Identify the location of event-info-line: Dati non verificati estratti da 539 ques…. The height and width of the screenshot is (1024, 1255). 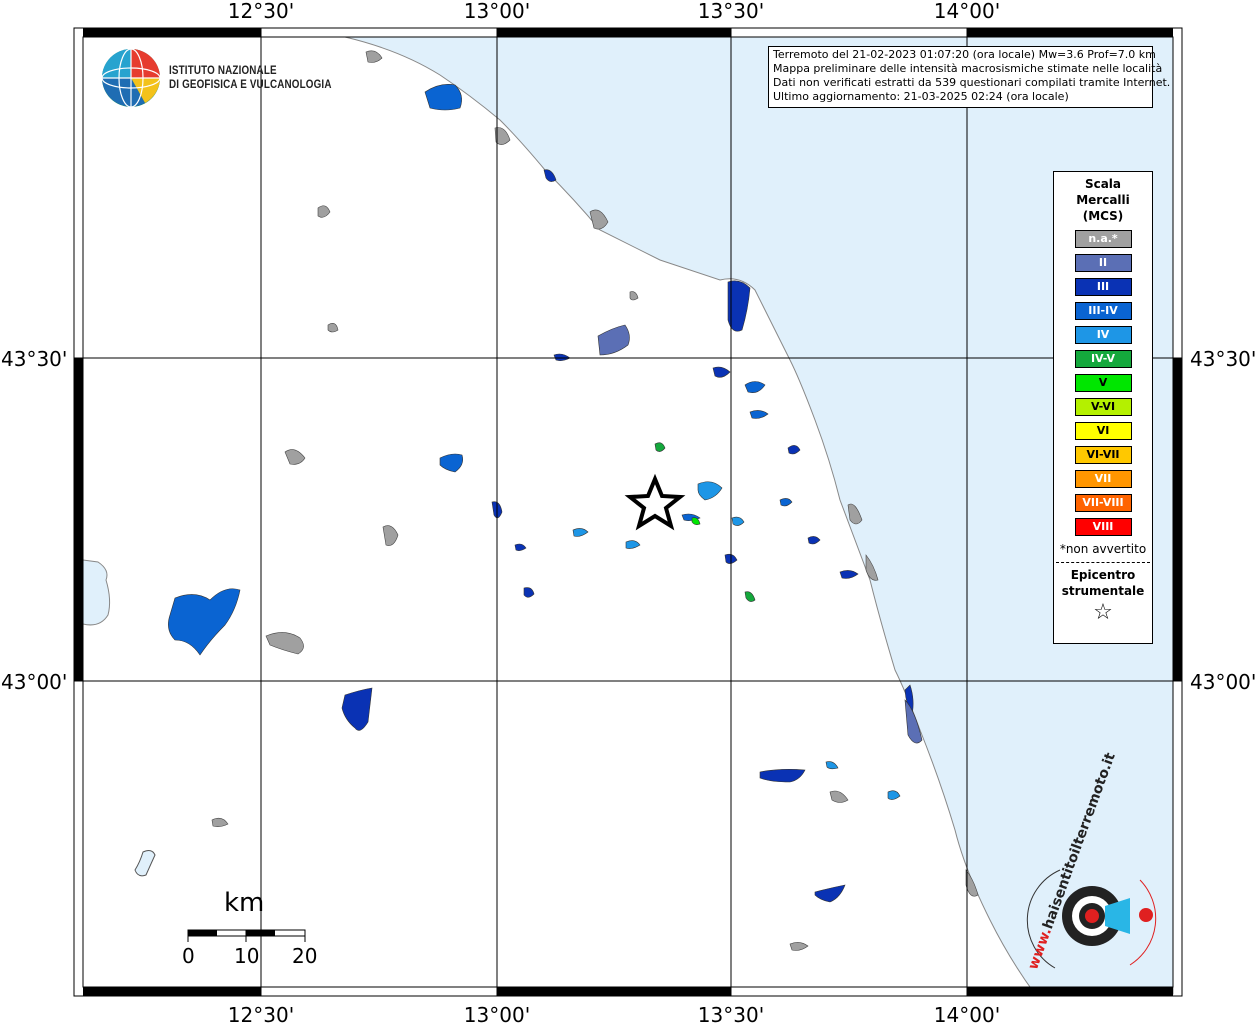
(972, 82).